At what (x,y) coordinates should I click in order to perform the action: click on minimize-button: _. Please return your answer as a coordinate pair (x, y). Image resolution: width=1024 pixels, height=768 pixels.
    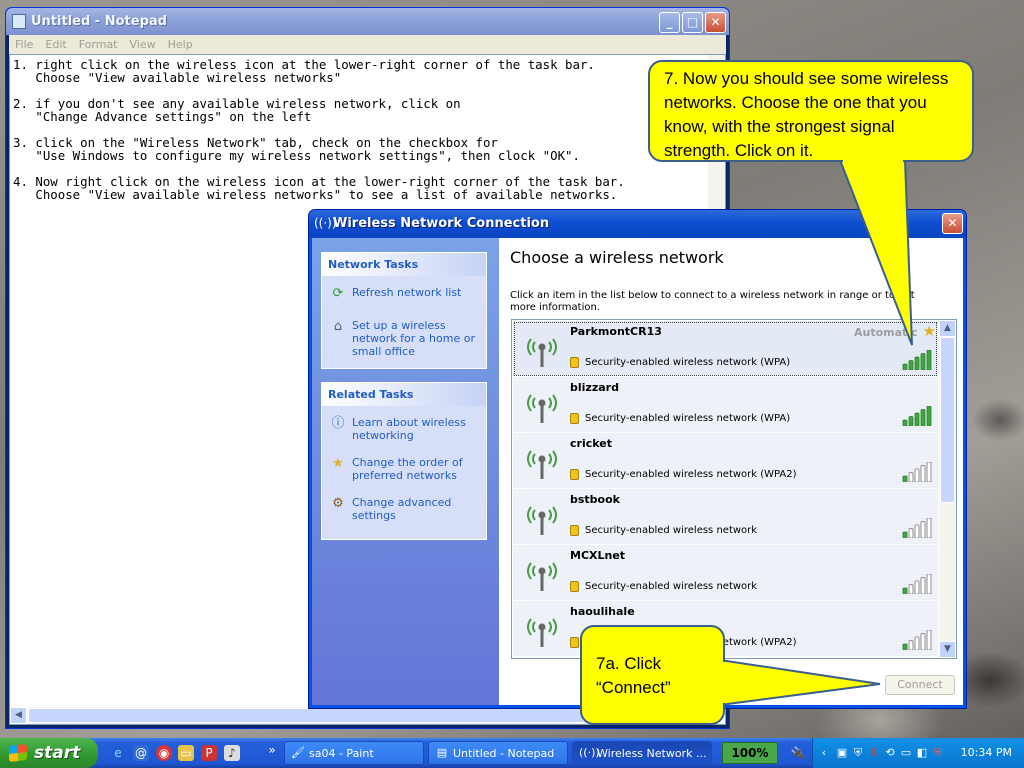
    Looking at the image, I should click on (669, 22).